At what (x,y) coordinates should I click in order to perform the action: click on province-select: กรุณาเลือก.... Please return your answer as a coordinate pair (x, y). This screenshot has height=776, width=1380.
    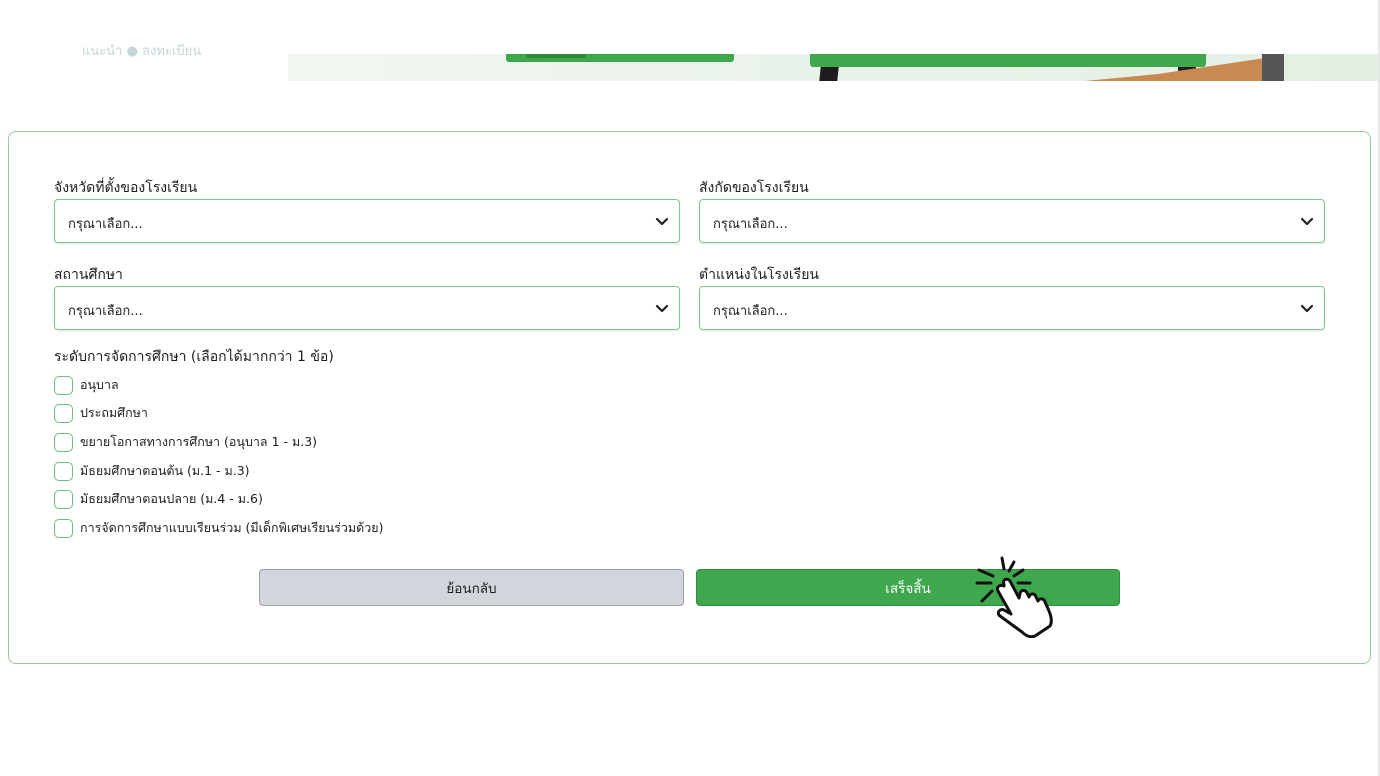
    Looking at the image, I should click on (367, 221).